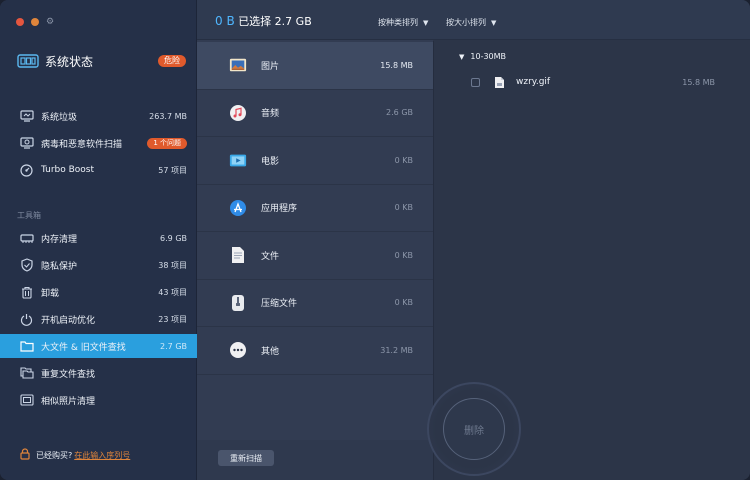  I want to click on category-name: 图片, so click(270, 66).